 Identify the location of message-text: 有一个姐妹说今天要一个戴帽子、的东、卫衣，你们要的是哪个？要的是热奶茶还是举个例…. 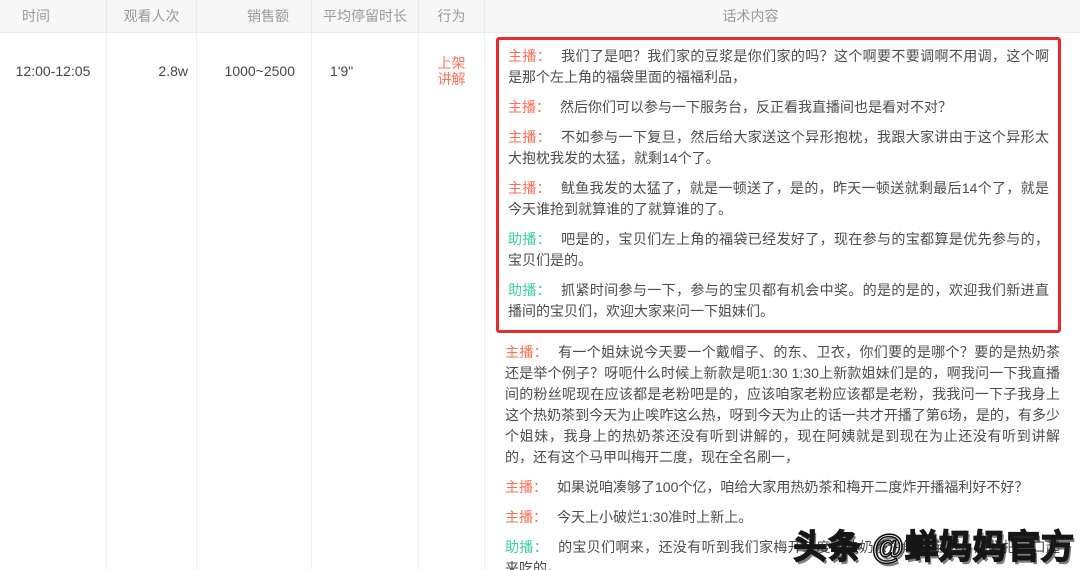
(783, 404).